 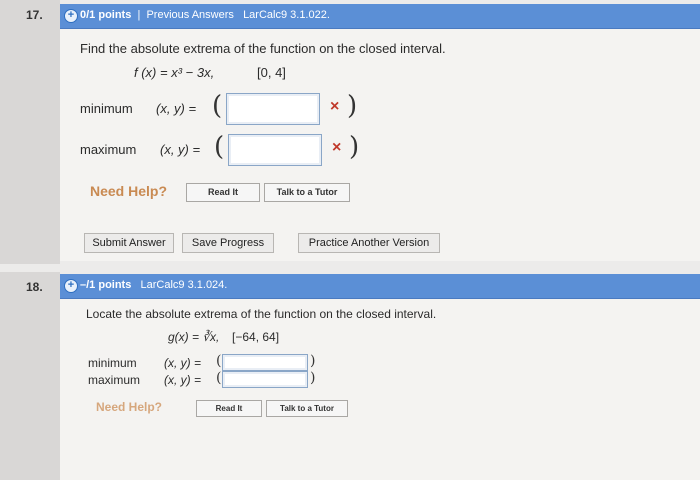 What do you see at coordinates (228, 243) in the screenshot?
I see `save-progress-button: Save Progress` at bounding box center [228, 243].